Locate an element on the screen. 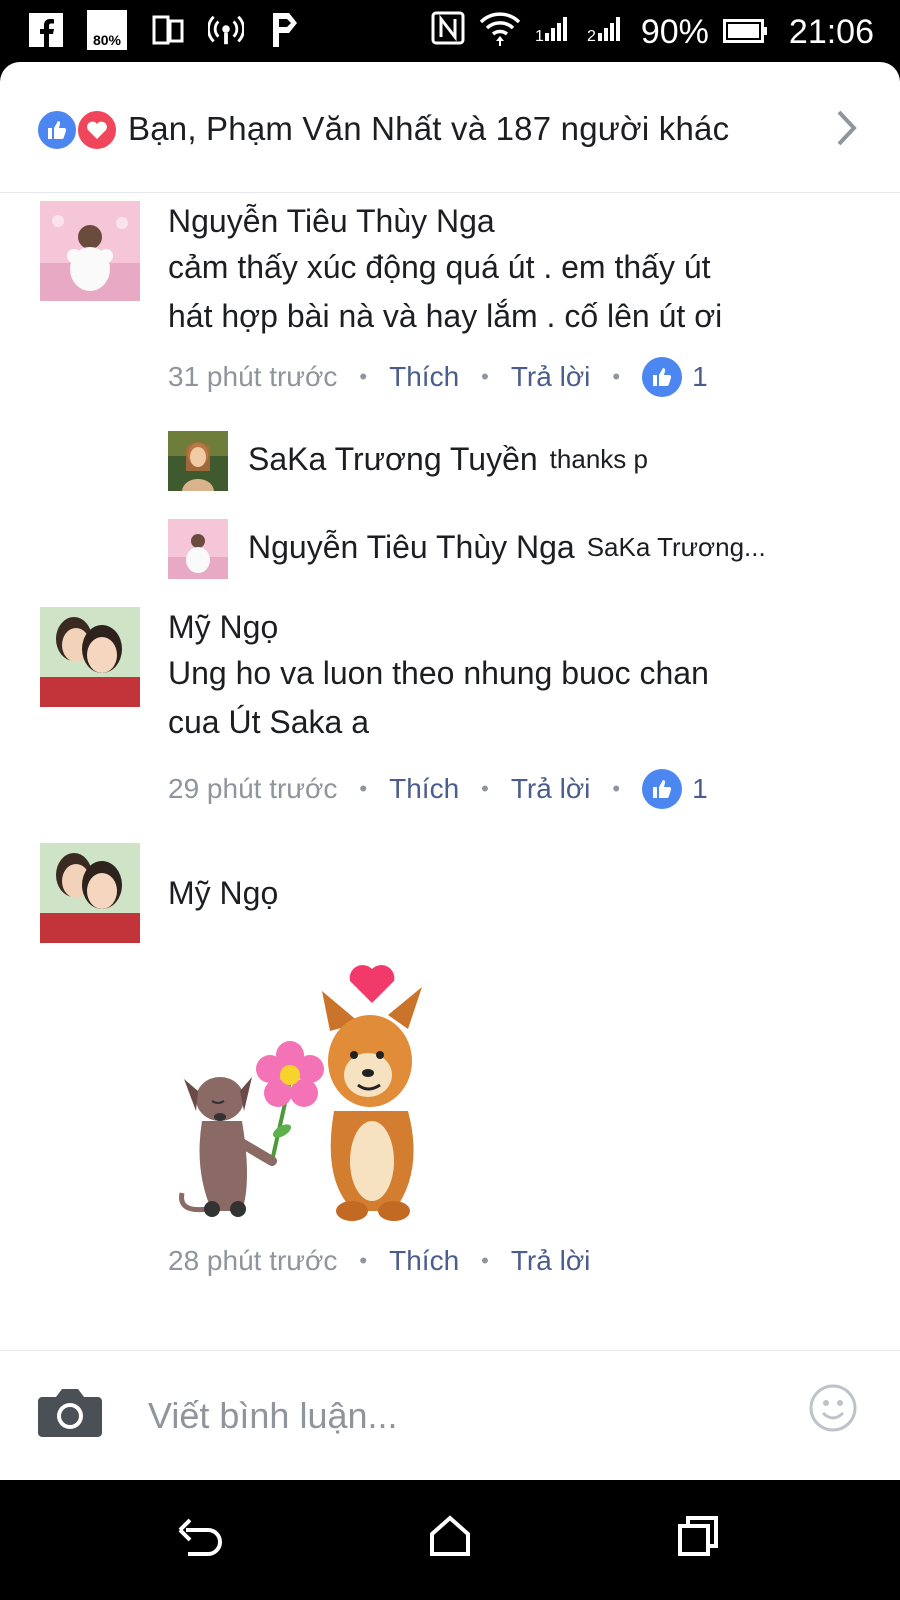 Image resolution: width=900 pixels, height=1600 pixels. comment-text-line: cảm thấy xúc động quá út . em thấy út is located at coordinates (439, 267).